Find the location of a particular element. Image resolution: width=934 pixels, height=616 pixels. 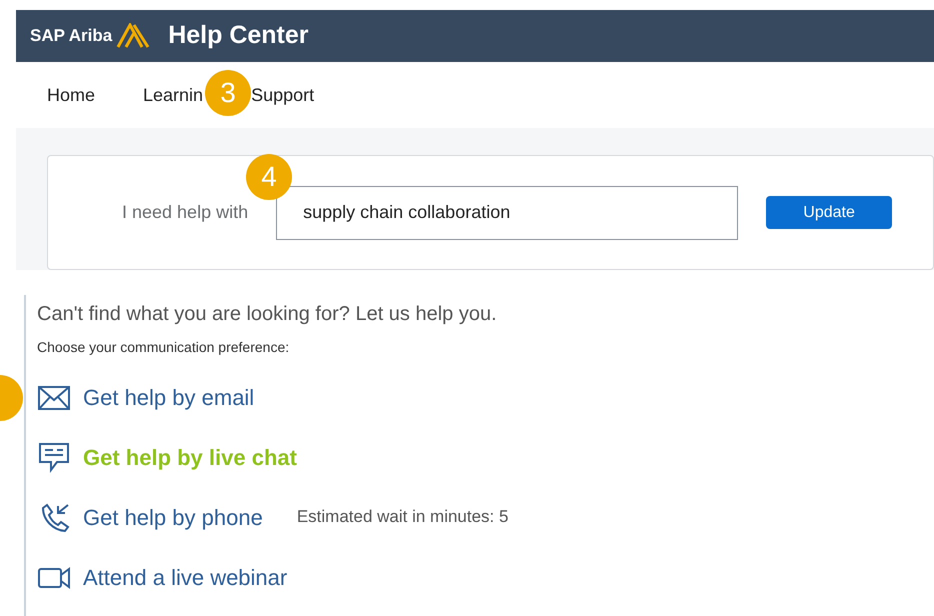

nav-link: Support is located at coordinates (282, 94).